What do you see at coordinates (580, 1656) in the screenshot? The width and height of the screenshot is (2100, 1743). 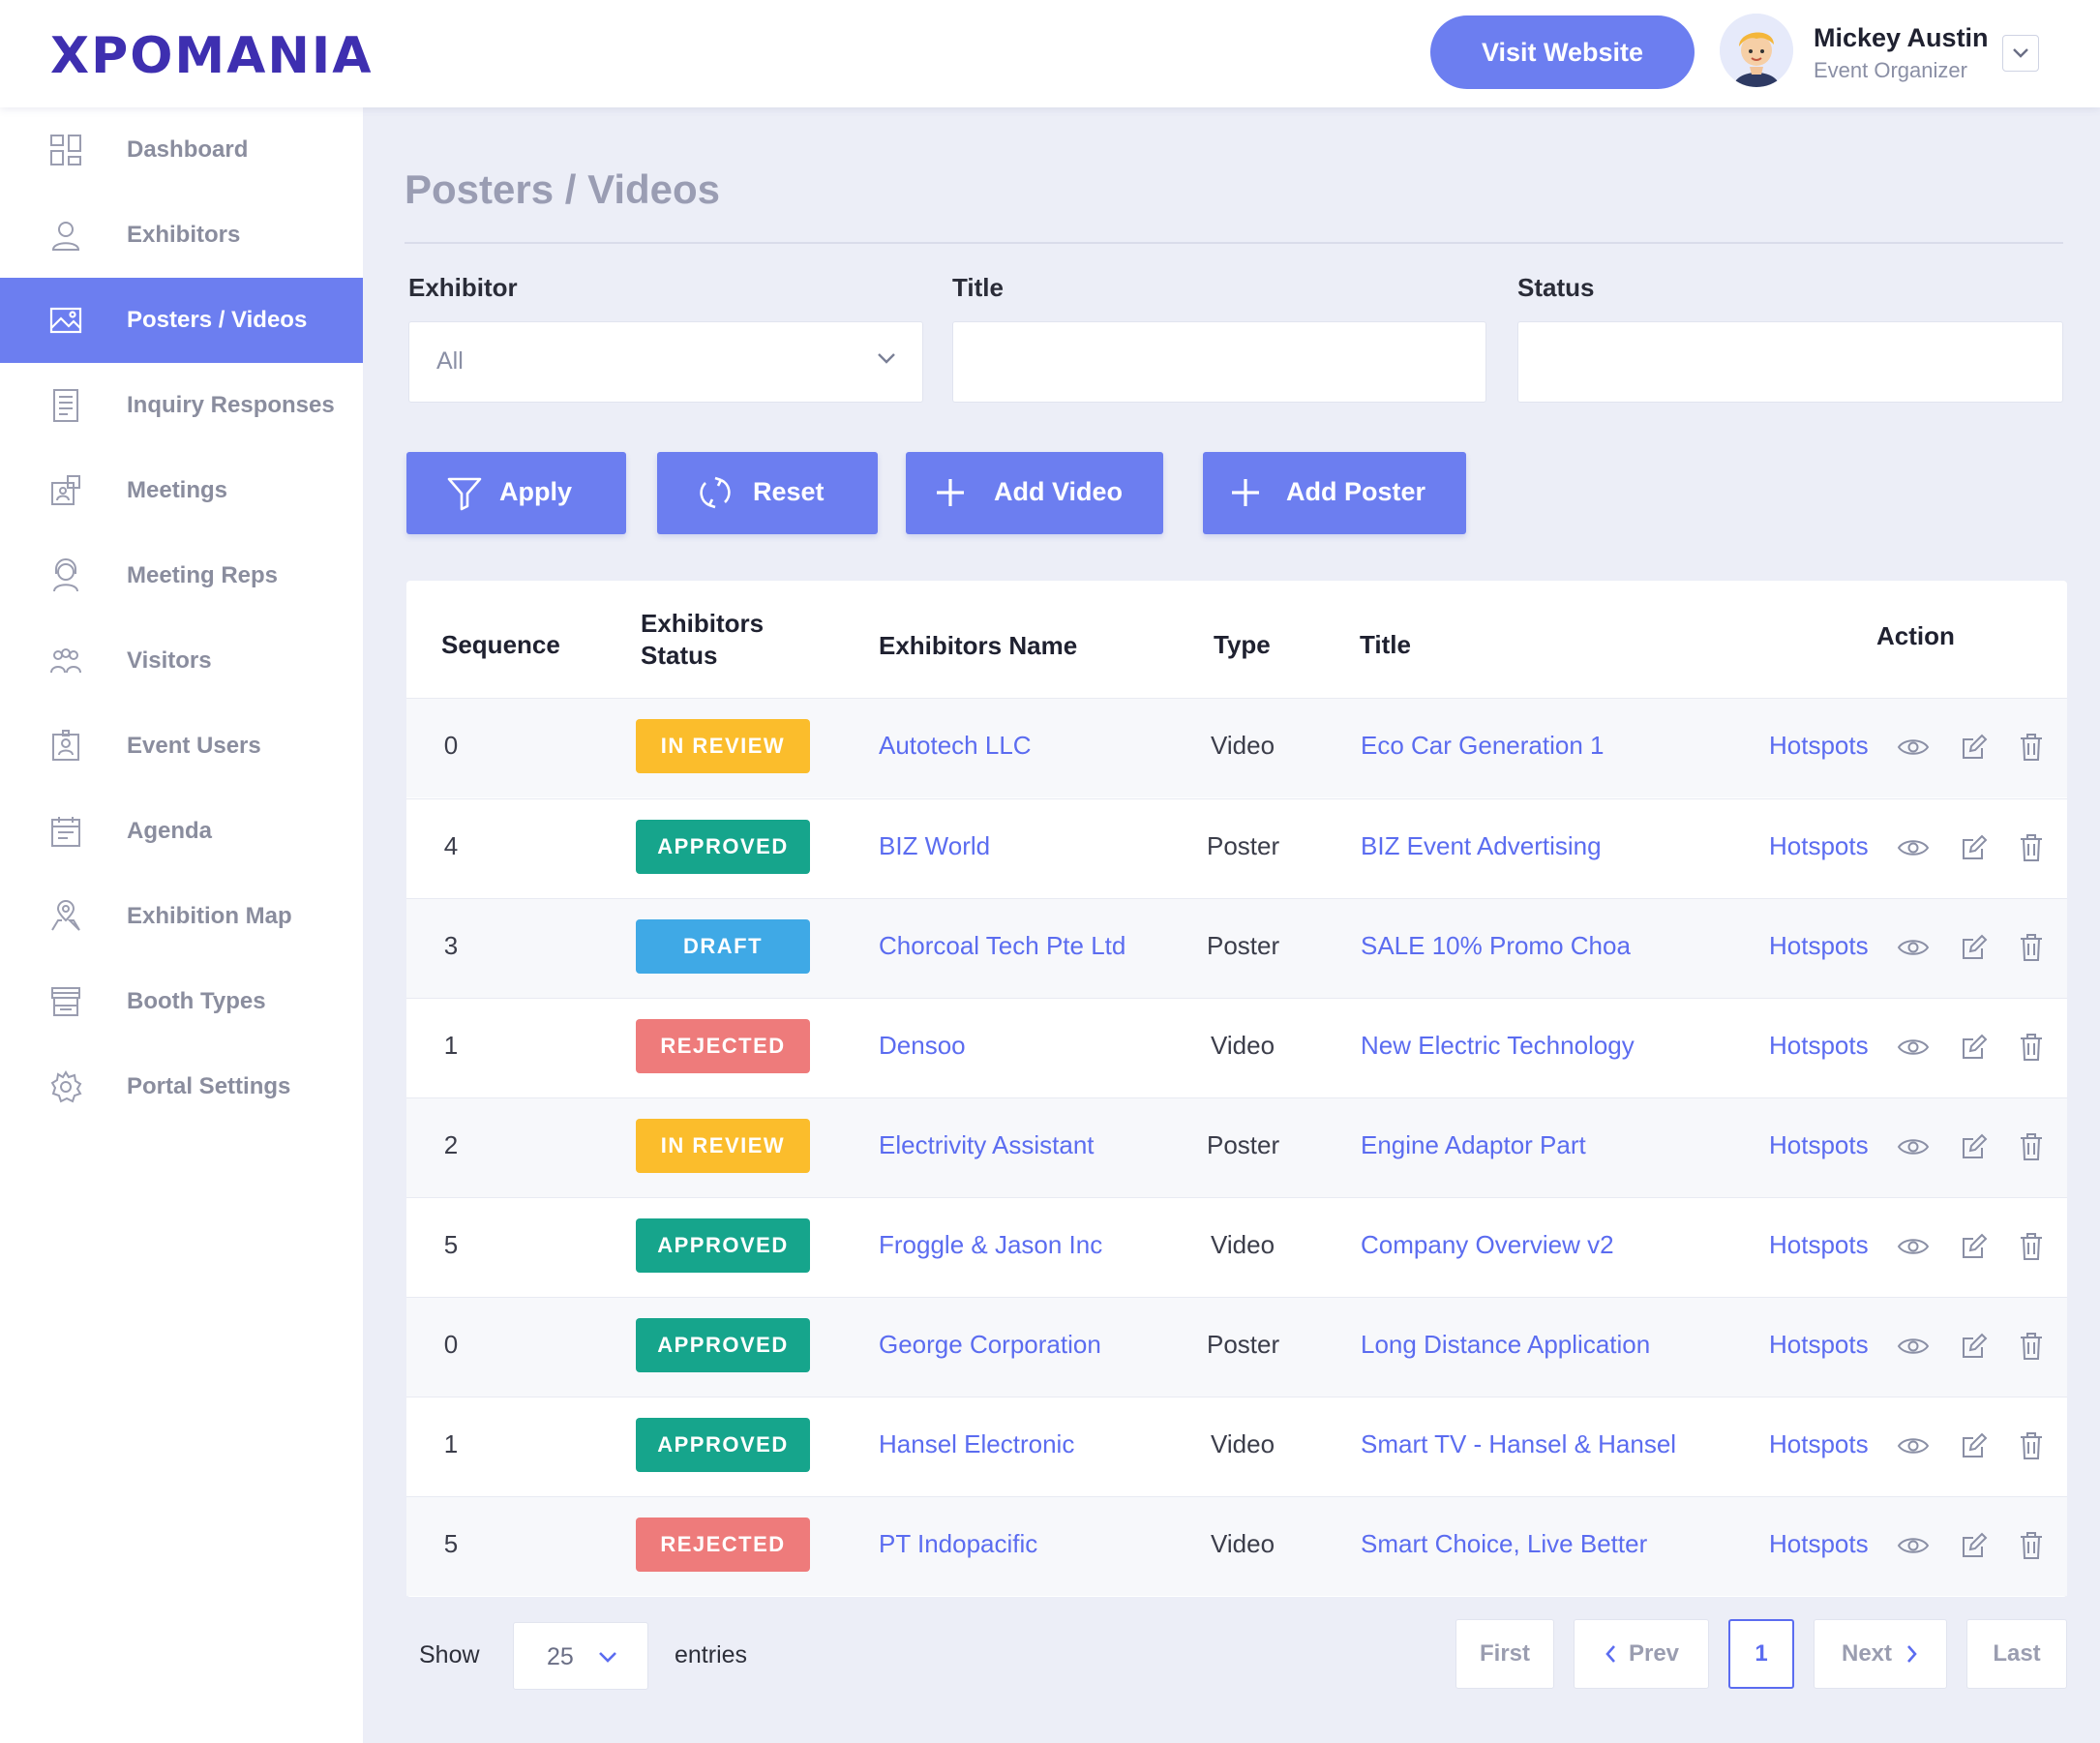 I see `entries-select: 25` at bounding box center [580, 1656].